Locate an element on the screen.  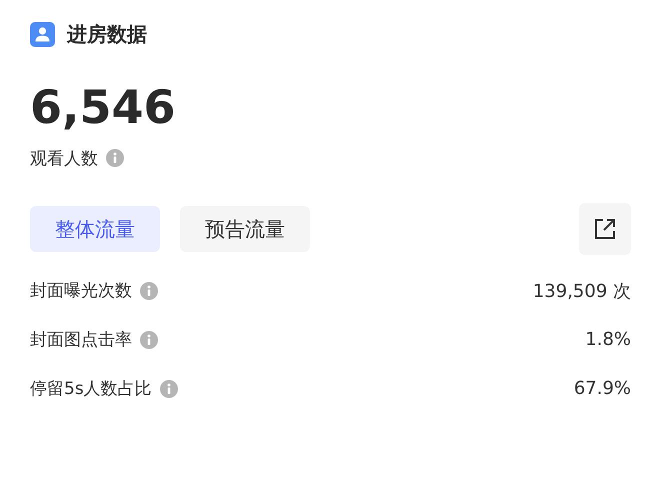
metric-label: 封面图点击率 is located at coordinates (81, 340).